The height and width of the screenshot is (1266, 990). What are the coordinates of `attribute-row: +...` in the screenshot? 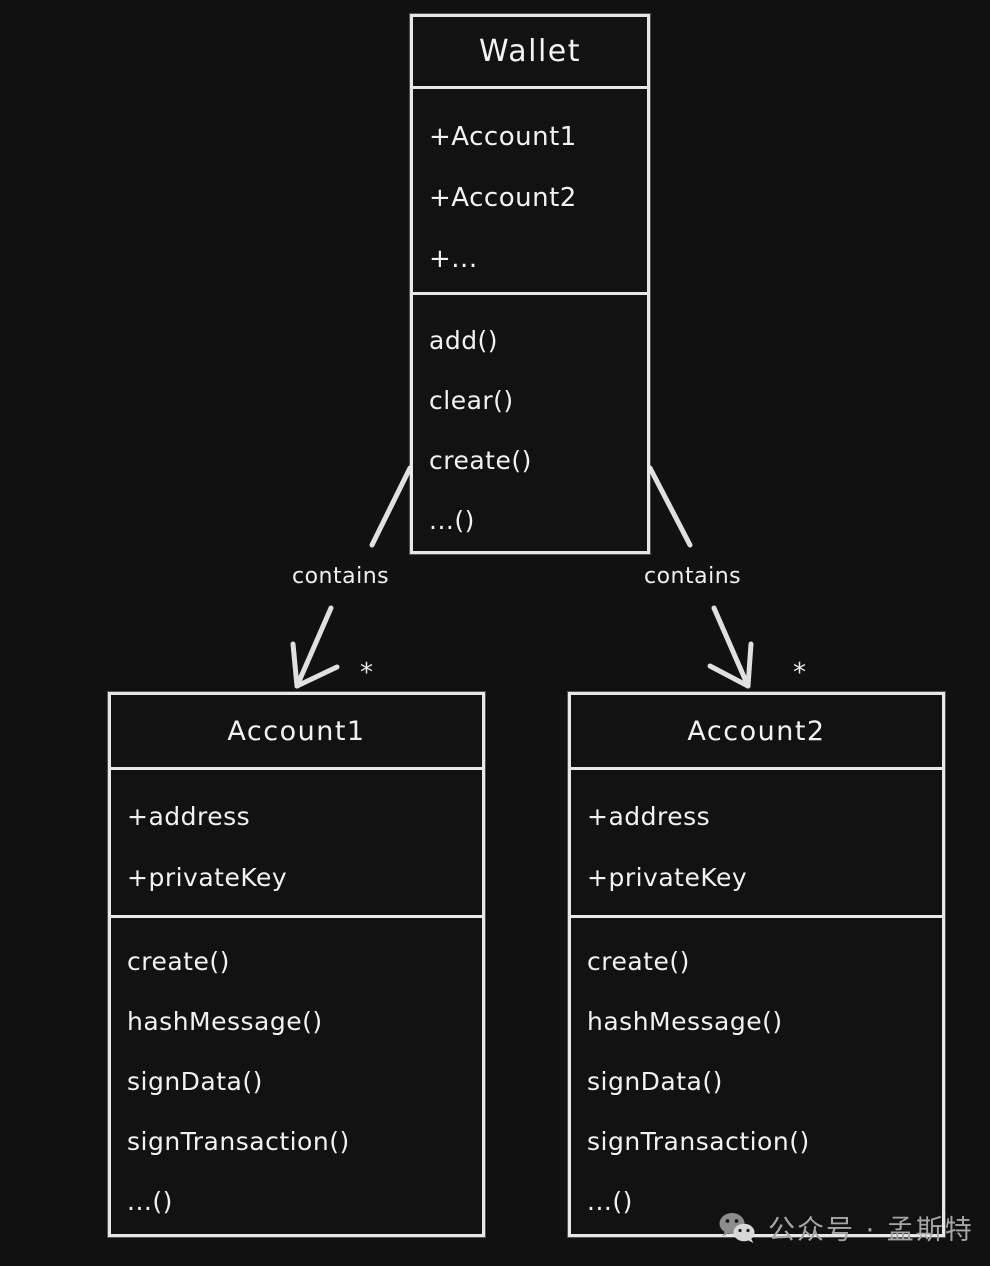 It's located at (453, 259).